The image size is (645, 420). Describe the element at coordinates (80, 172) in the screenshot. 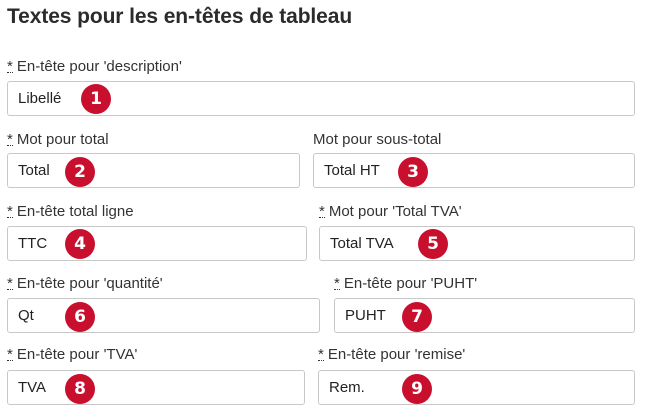

I see `callout-badge-2: 2` at that location.